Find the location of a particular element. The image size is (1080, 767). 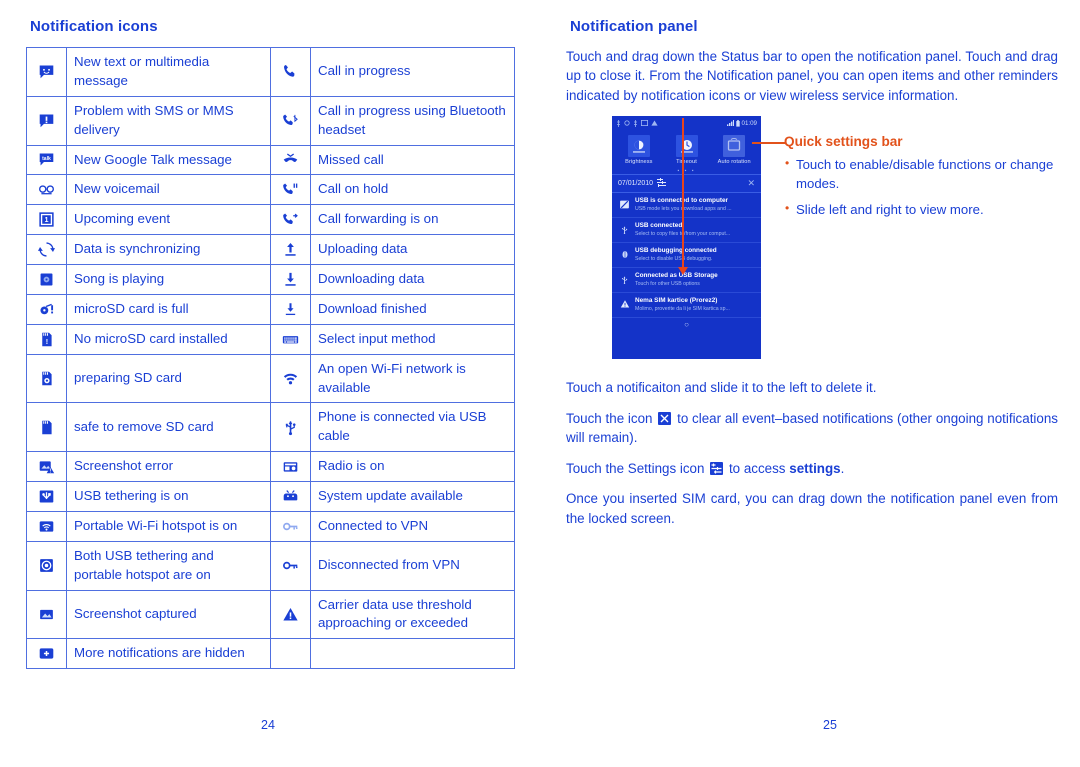

more-notifications-icon-cell is located at coordinates (46, 654).